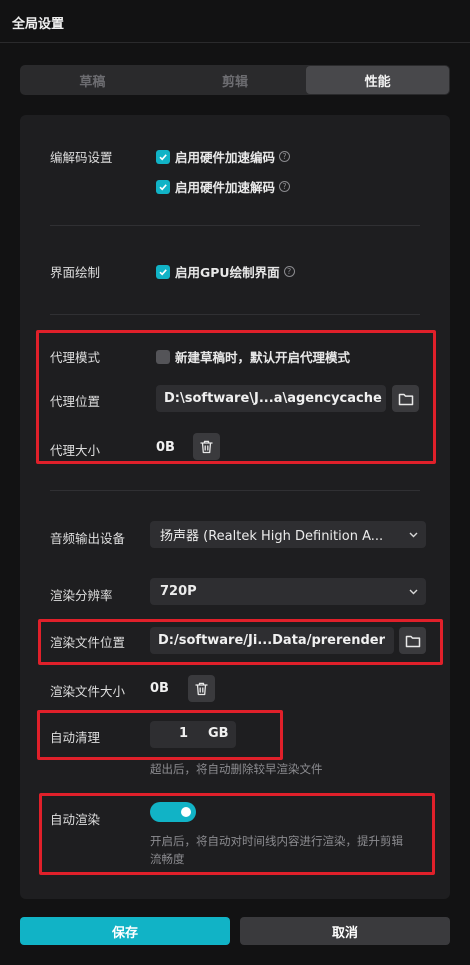 This screenshot has width=470, height=965. Describe the element at coordinates (160, 735) in the screenshot. I see `highlight-box-auto-clean` at that location.